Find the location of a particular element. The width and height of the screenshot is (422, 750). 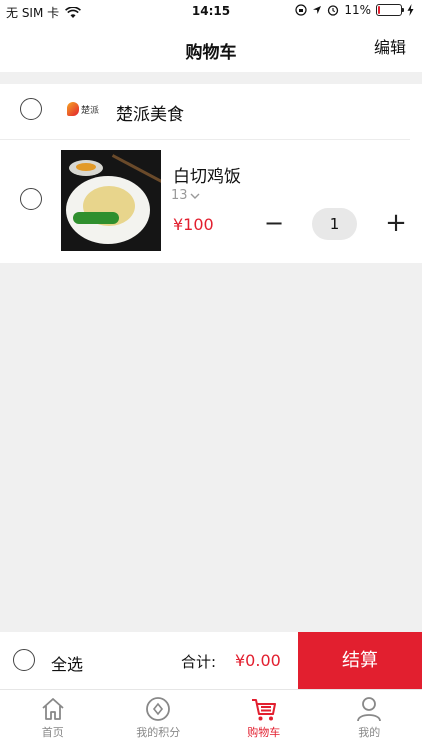

checkout-bar: 全选 合计: ¥0.00 结算 is located at coordinates (211, 660).